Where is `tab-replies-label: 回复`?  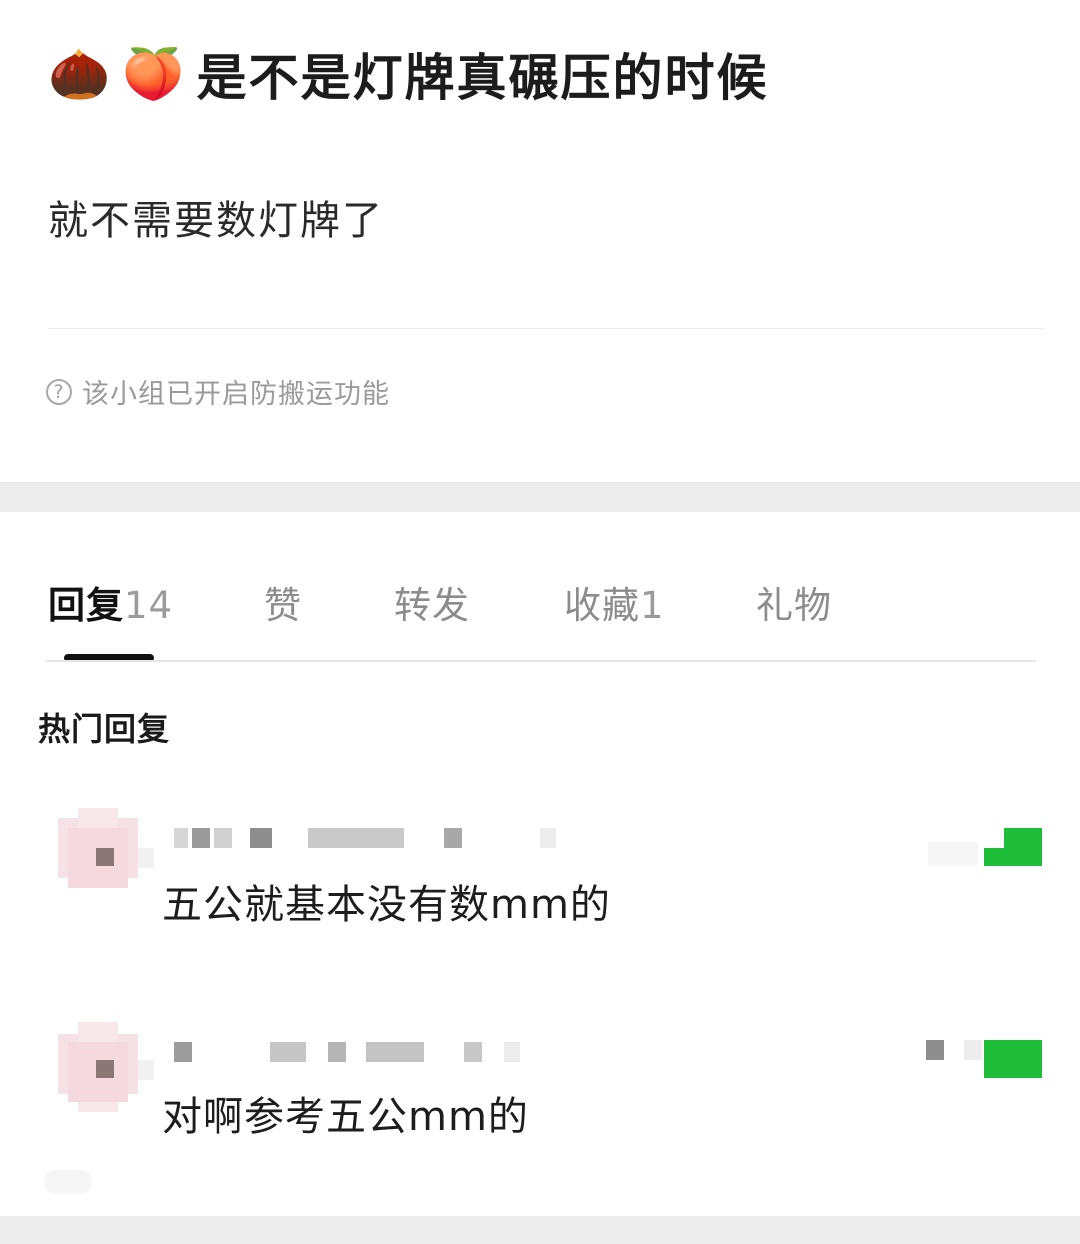
tab-replies-label: 回复 is located at coordinates (86, 605).